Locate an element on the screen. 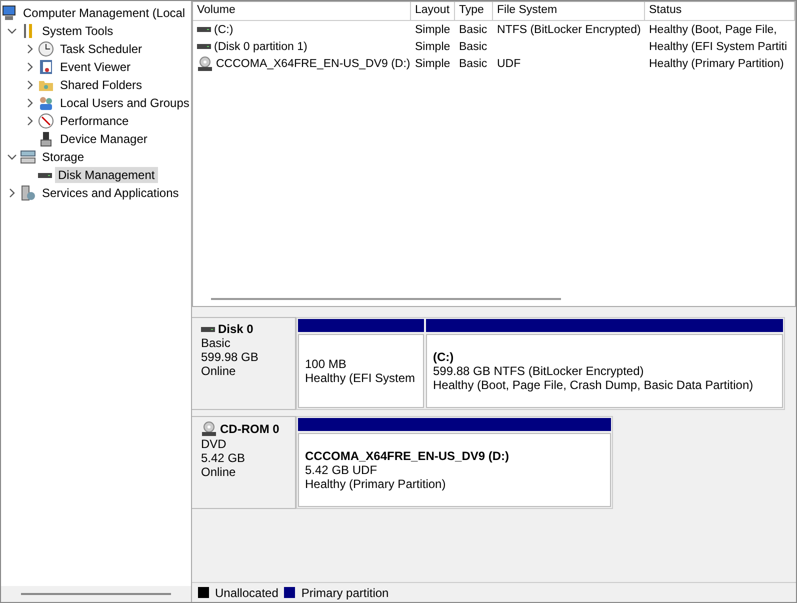 The width and height of the screenshot is (797, 603). tree-item: Disk Management is located at coordinates (106, 175).